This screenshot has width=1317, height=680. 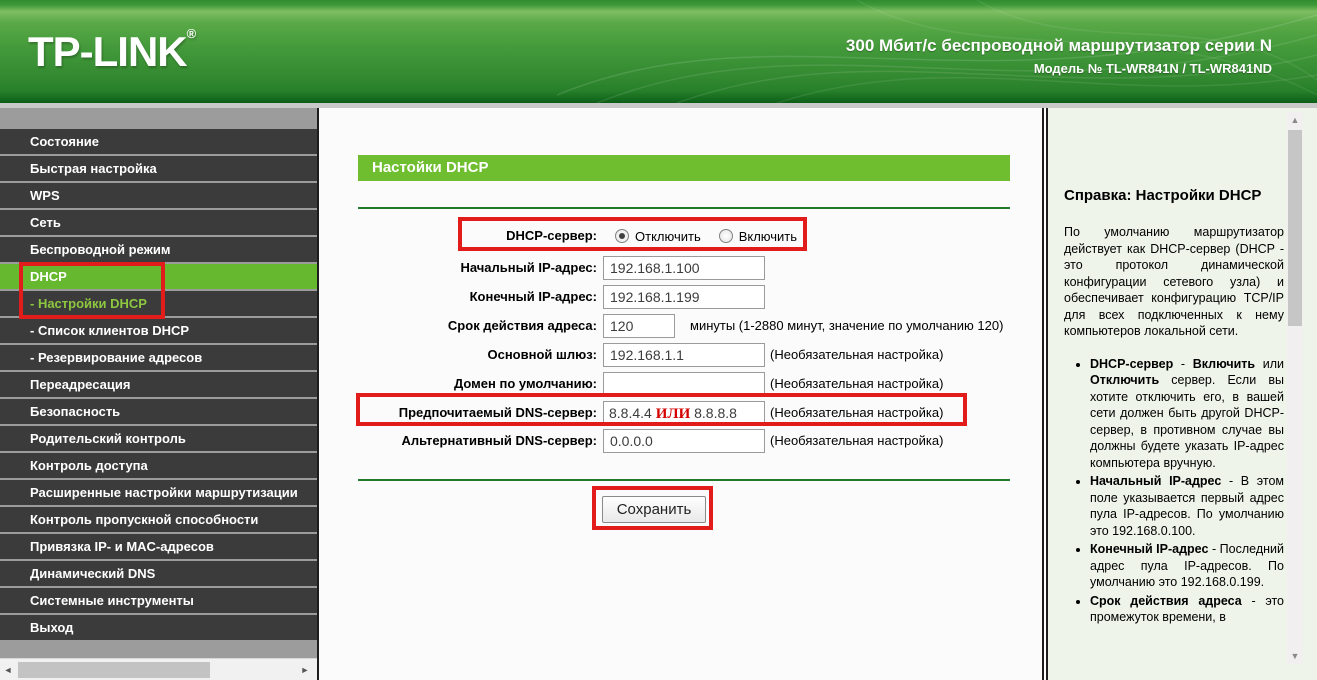 I want to click on sidebar-item-dhcp: DHCP, so click(x=158, y=276).